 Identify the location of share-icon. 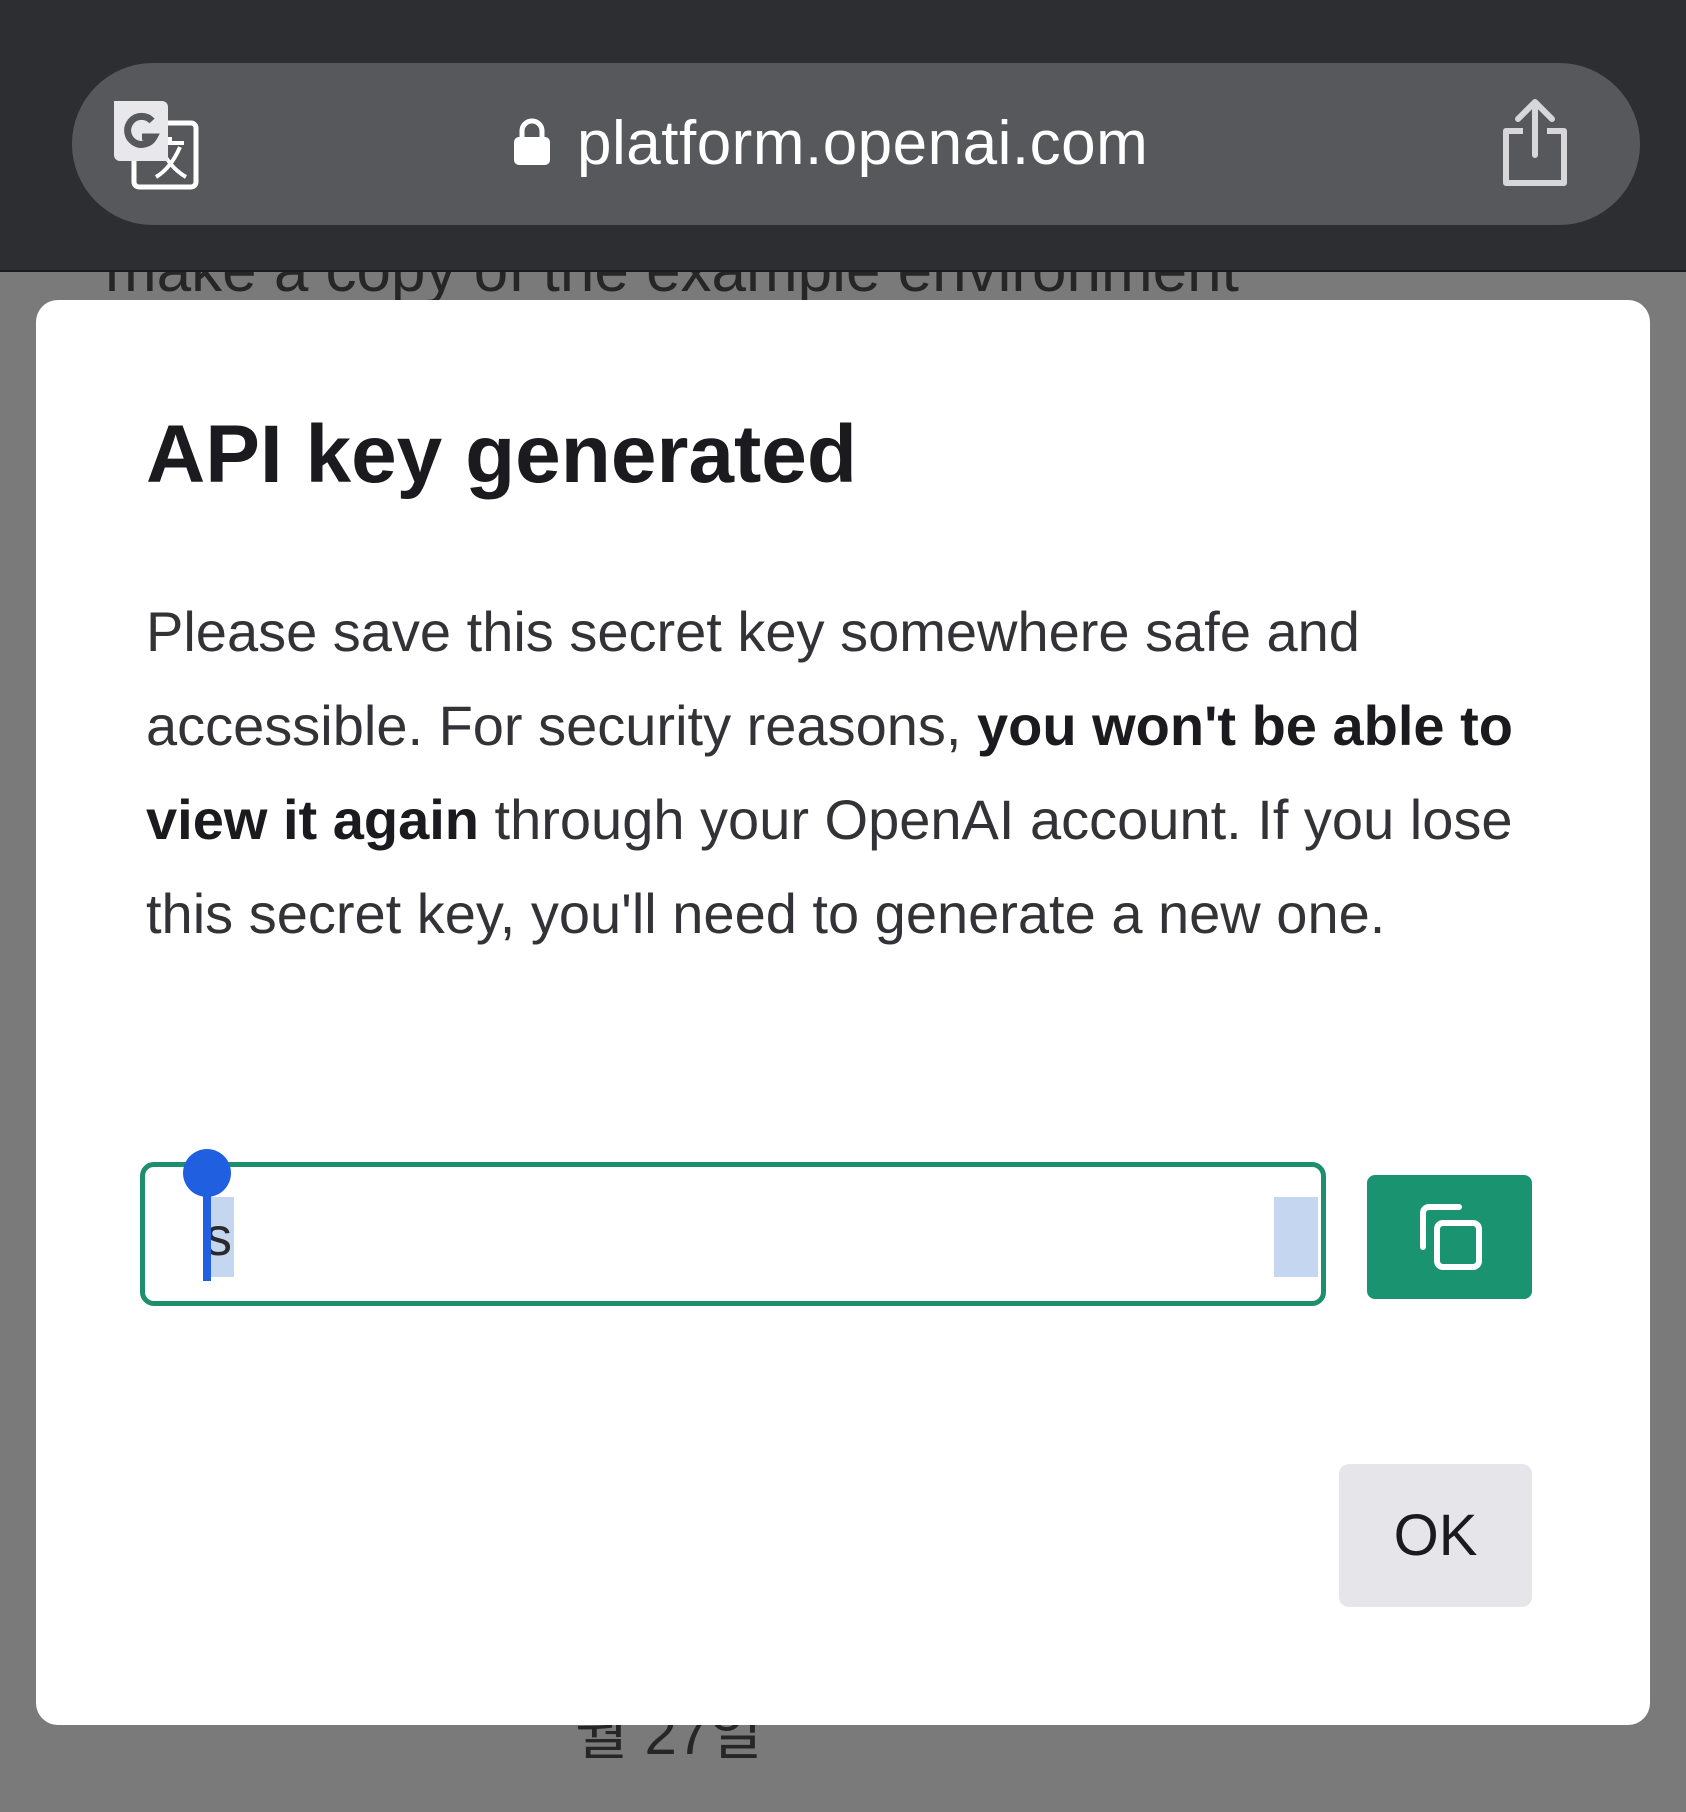
(1535, 142).